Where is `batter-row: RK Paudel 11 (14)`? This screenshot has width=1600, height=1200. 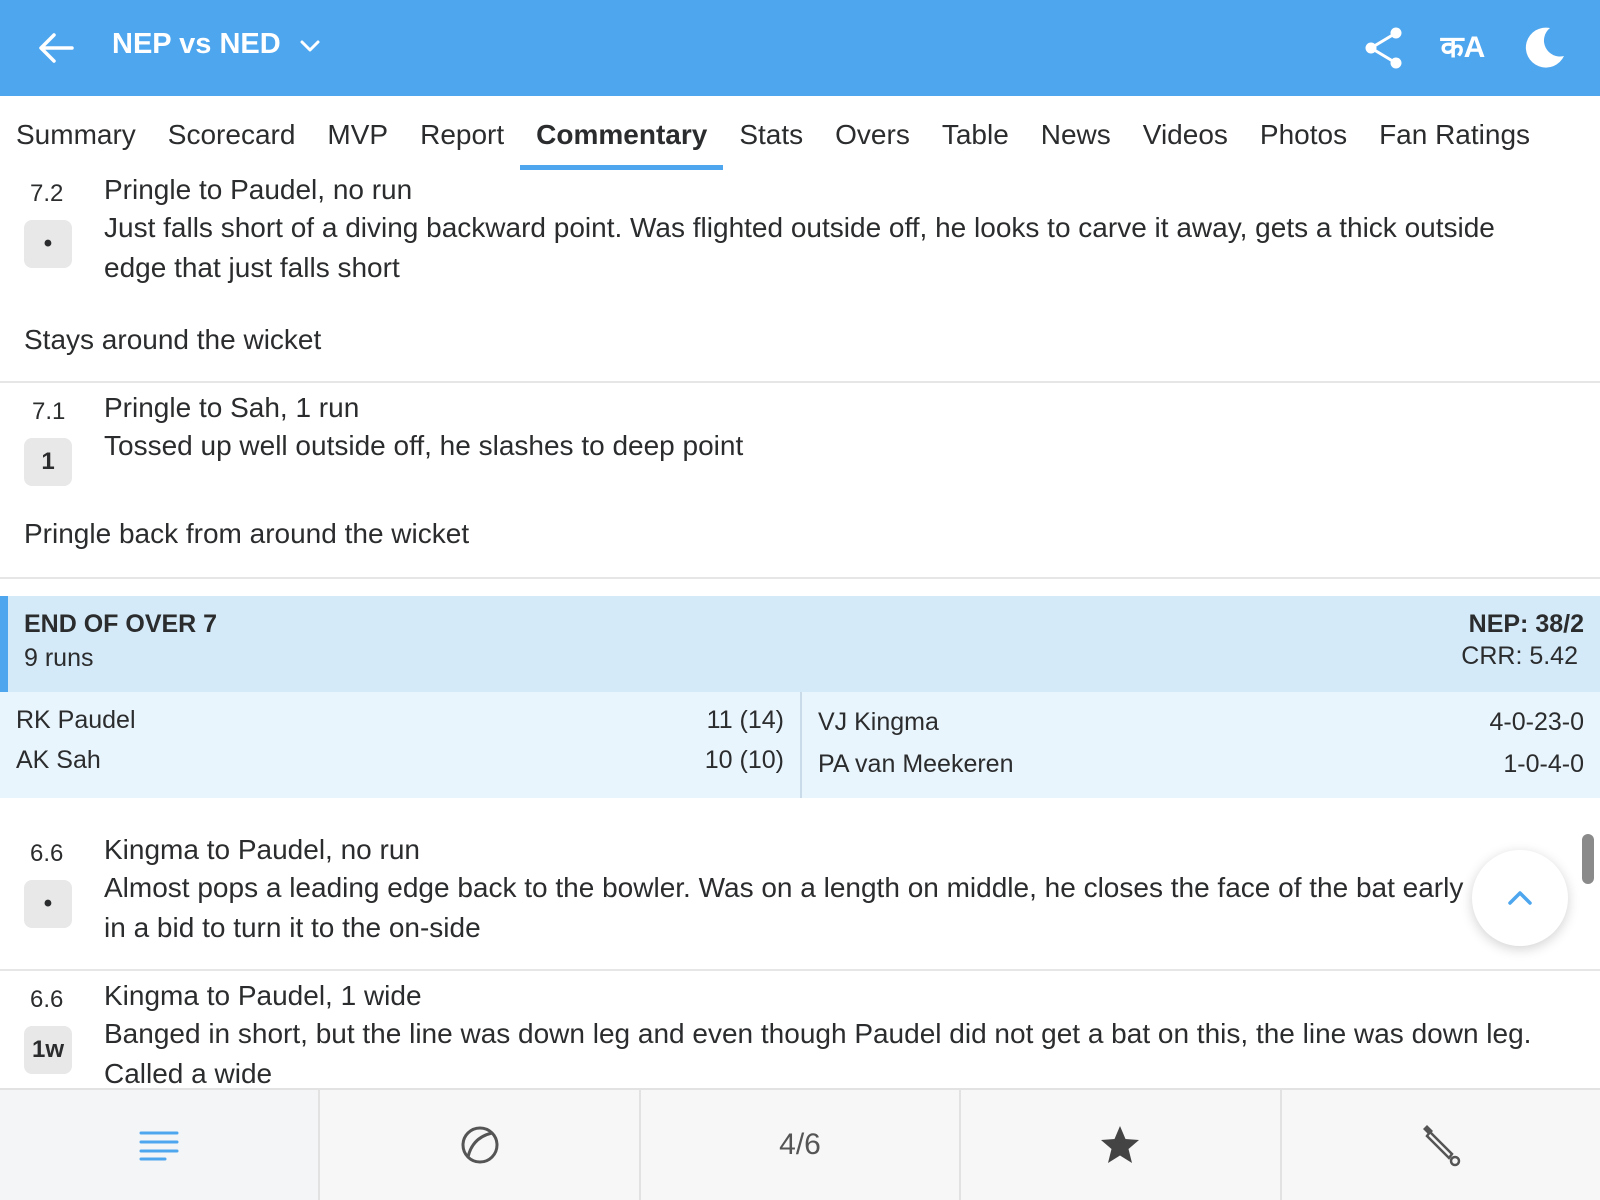
batter-row: RK Paudel 11 (14) is located at coordinates (400, 720).